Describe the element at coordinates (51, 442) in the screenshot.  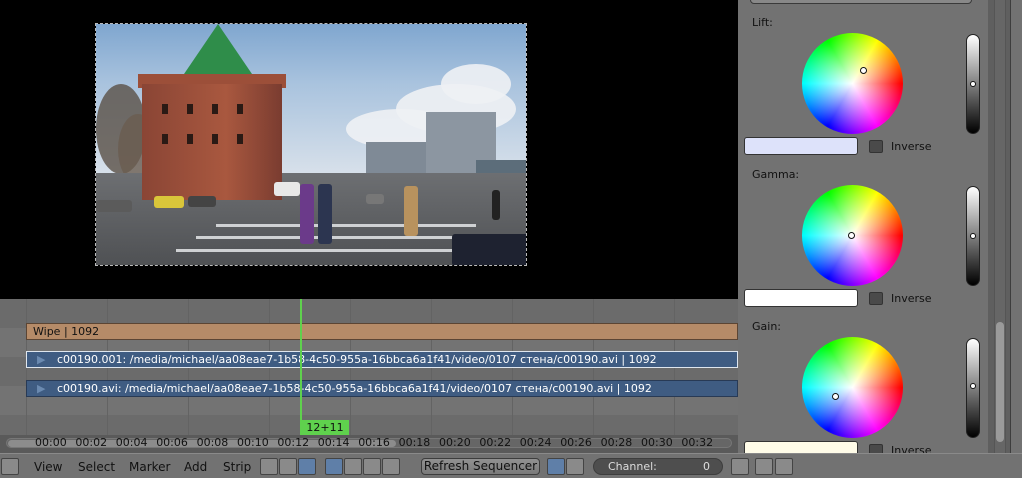
I see `time-tick-label: 00:00` at that location.